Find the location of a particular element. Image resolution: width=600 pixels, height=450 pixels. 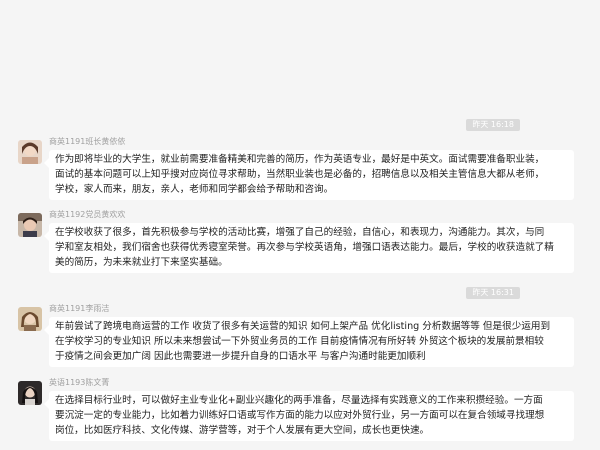

message-text-line: 学校，家人而来，朋友，亲人，老师和同学都会给予帮助和咨询。 is located at coordinates (194, 189).